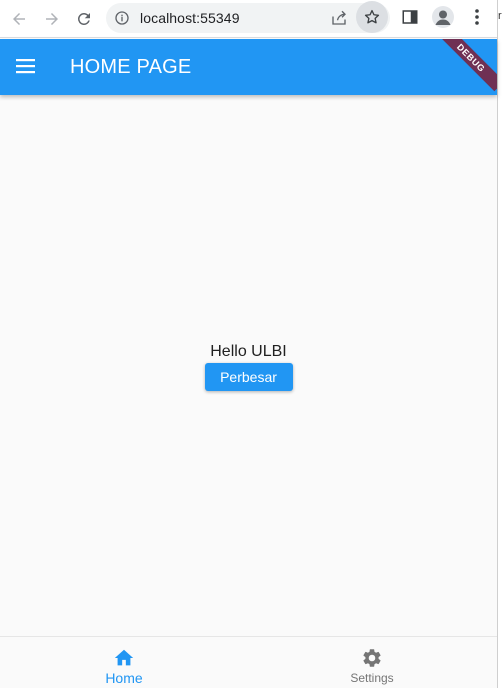 The image size is (503, 688). I want to click on adjacent-window-edge, so click(500, 344).